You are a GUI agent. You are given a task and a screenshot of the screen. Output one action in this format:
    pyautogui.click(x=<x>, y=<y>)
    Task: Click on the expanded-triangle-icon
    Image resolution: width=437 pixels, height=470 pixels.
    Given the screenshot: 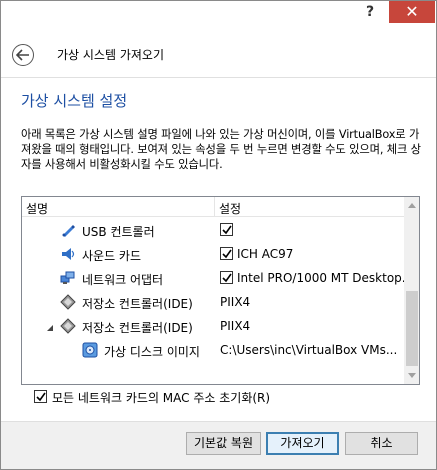 What is the action you would take?
    pyautogui.click(x=50, y=328)
    